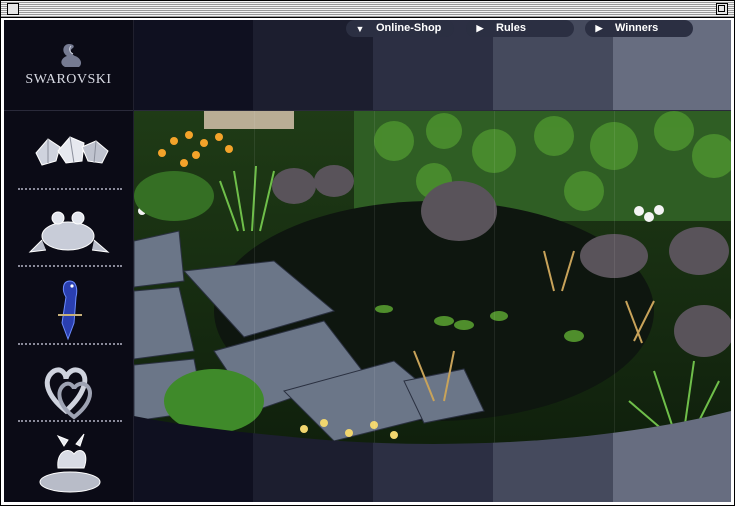  Describe the element at coordinates (360, 28) in the screenshot. I see `chevron-down-icon: ▼` at that location.